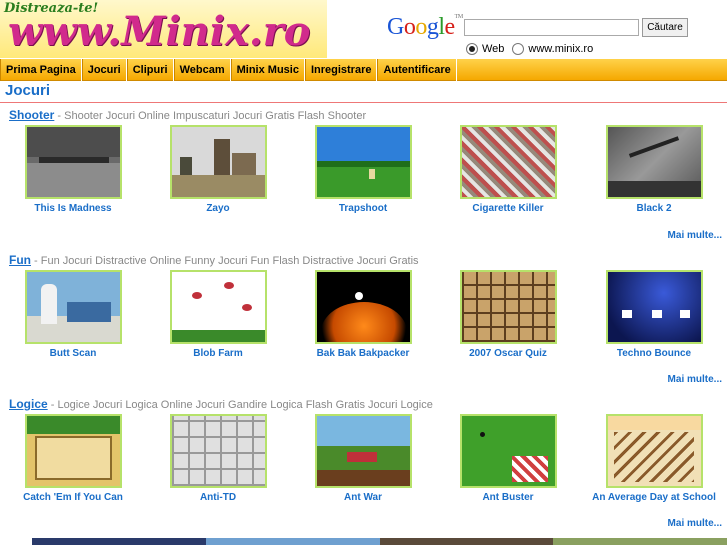 This screenshot has height=545, width=727. Describe the element at coordinates (267, 70) in the screenshot. I see `nav-minix-music: Minix Music` at that location.